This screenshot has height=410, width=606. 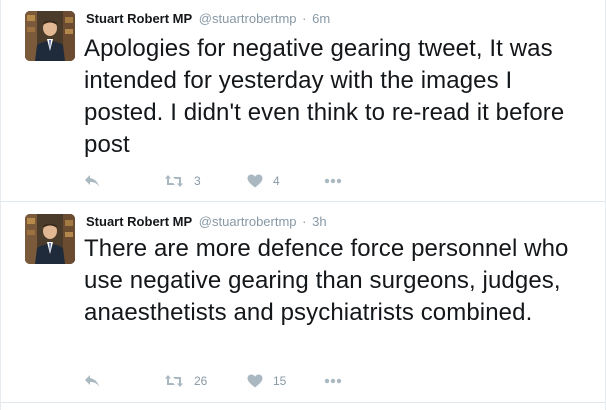 I want to click on like-button: 15, so click(x=266, y=381).